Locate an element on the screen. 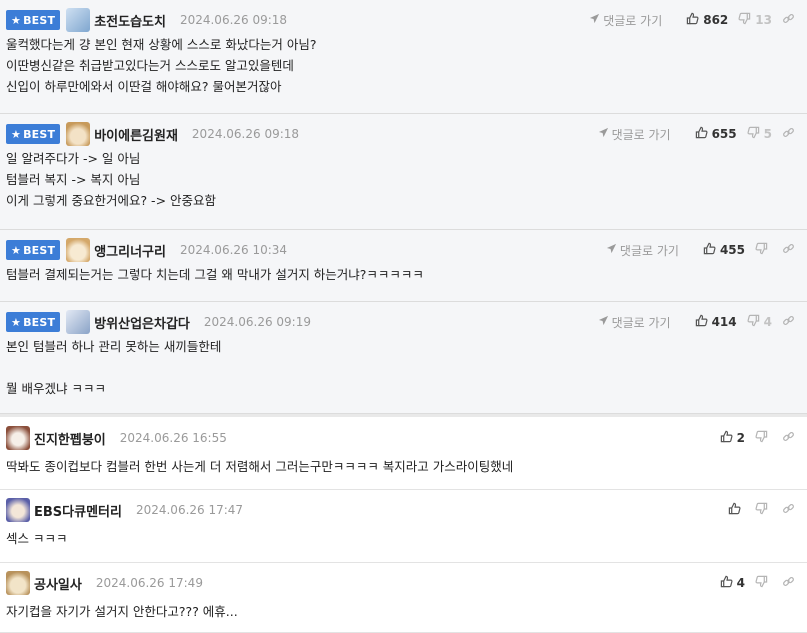  dislike-button: 4 is located at coordinates (759, 322).